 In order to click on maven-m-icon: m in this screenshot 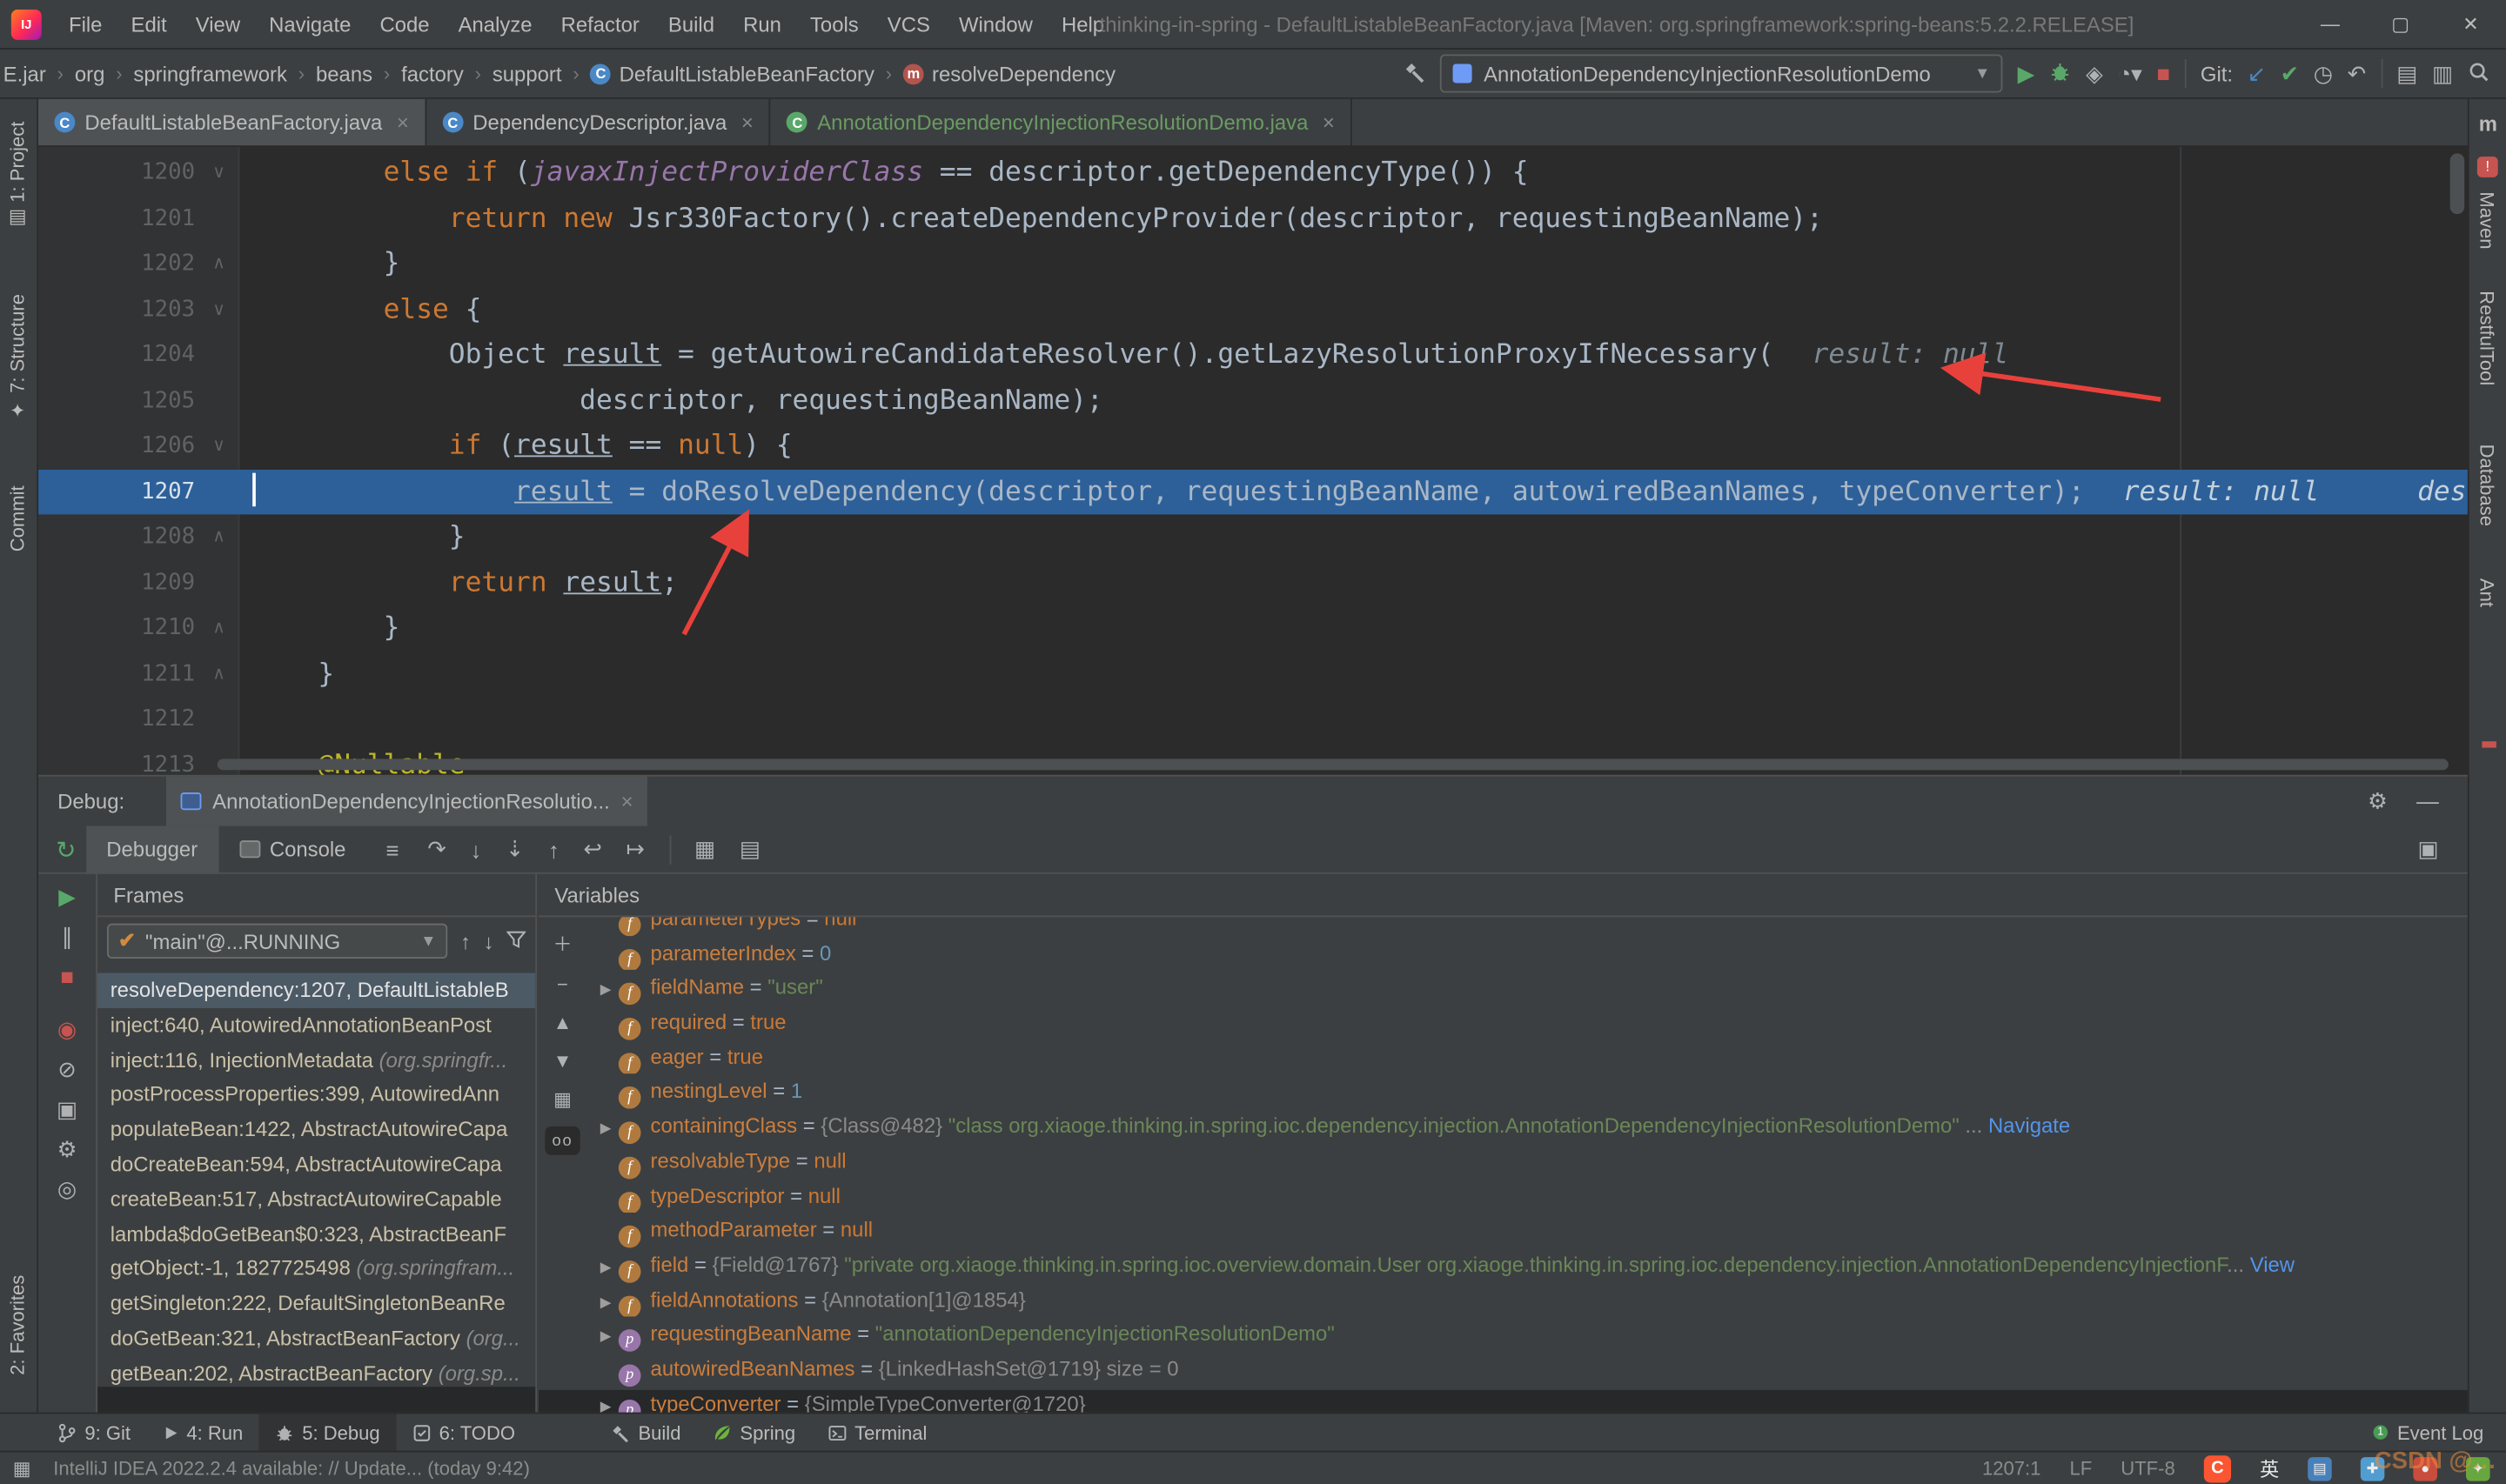, I will do `click(2488, 124)`.